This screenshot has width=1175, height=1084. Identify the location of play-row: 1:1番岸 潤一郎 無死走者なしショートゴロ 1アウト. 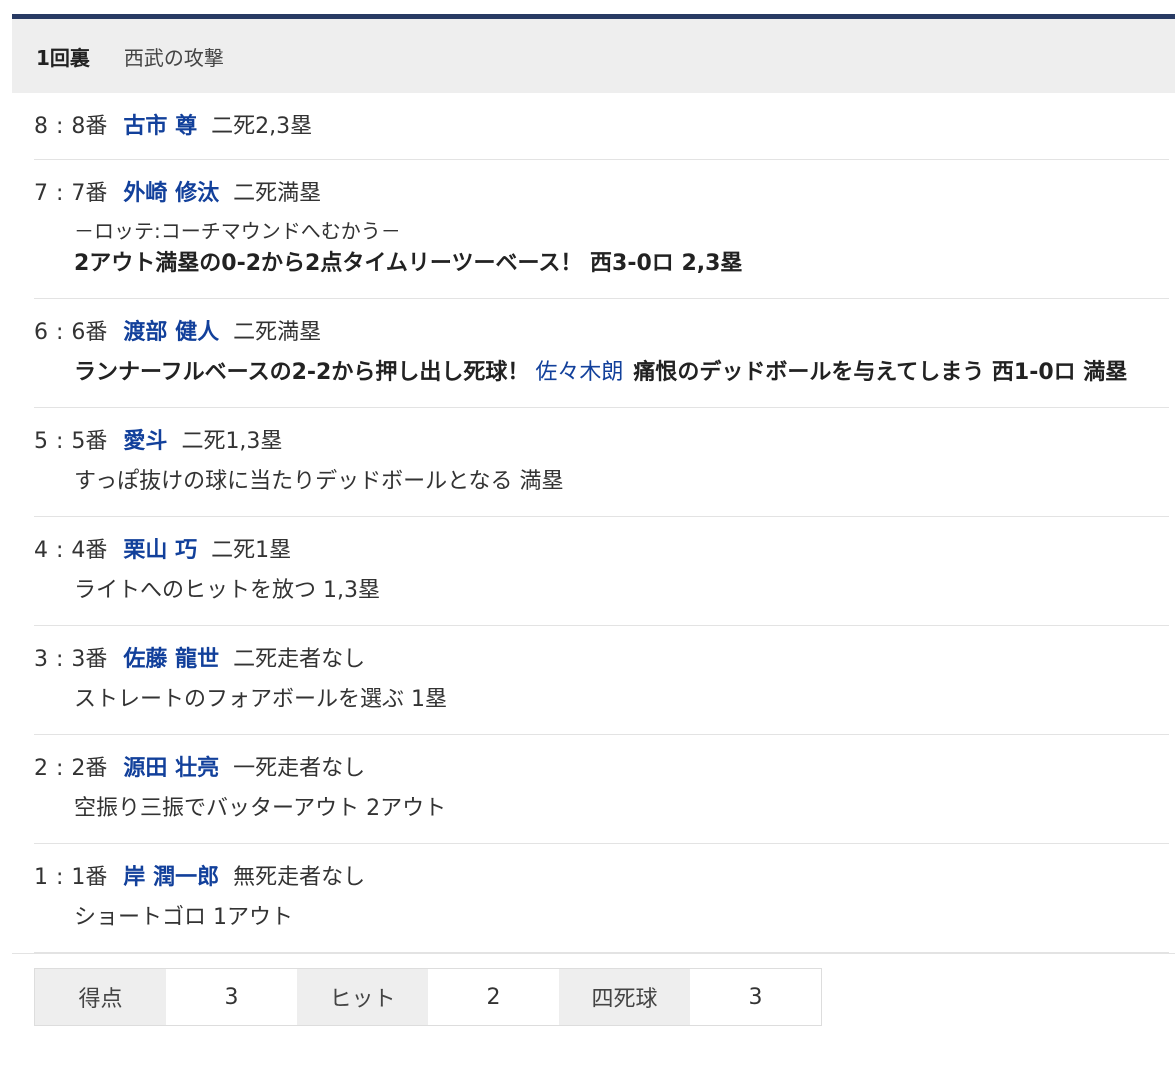
(601, 898).